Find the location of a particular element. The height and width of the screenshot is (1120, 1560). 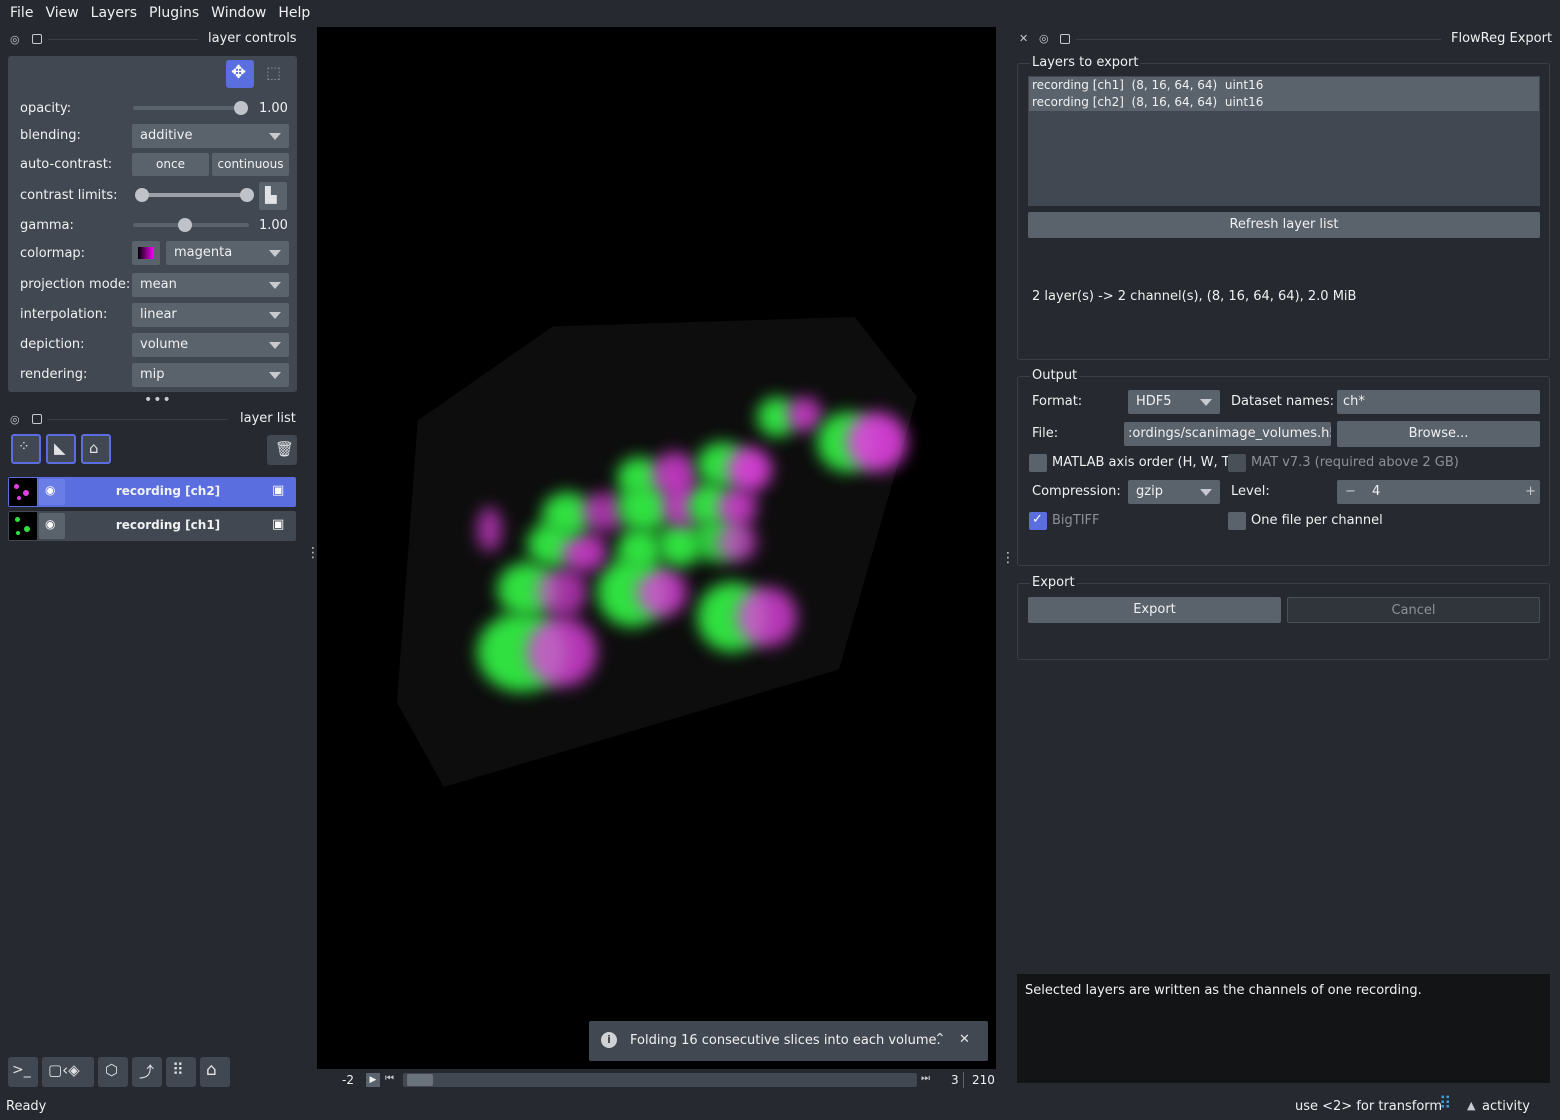

grid-view-button: ⠿ is located at coordinates (181, 1072).